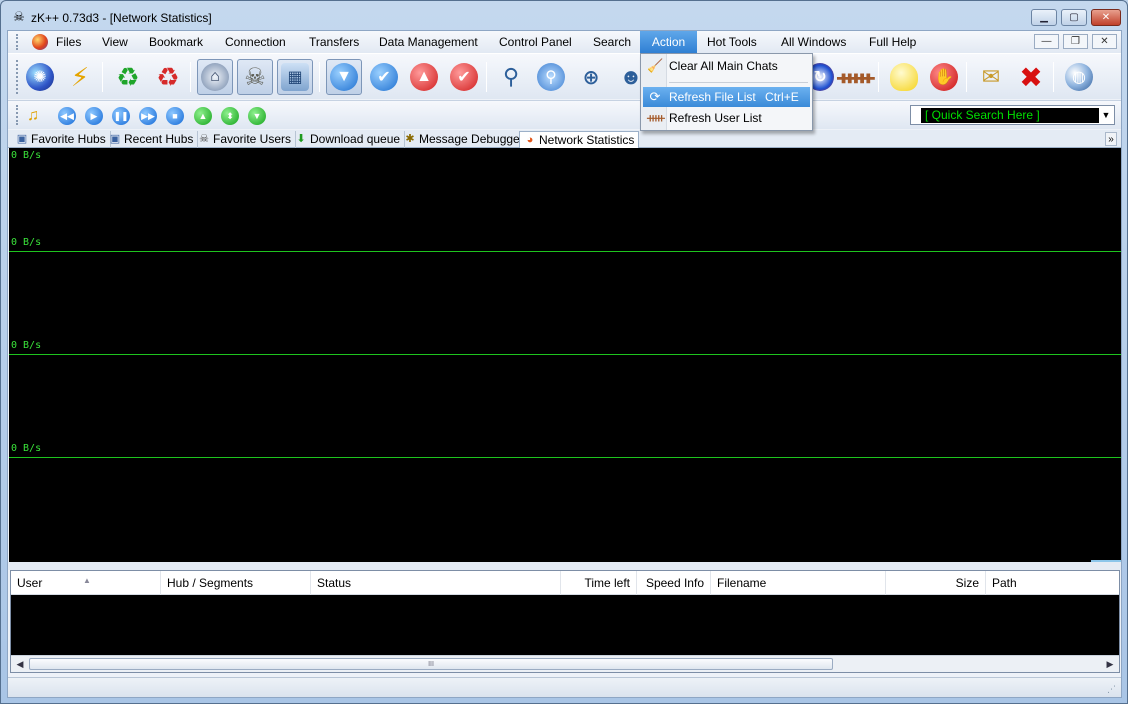 This screenshot has width=1128, height=704. What do you see at coordinates (464, 139) in the screenshot?
I see `tab-message-debugger: ✱ Message Debugger` at bounding box center [464, 139].